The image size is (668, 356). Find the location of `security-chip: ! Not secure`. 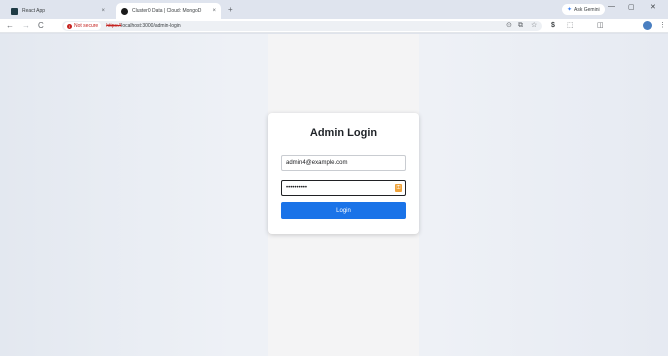

security-chip: ! Not secure is located at coordinates (83, 26).